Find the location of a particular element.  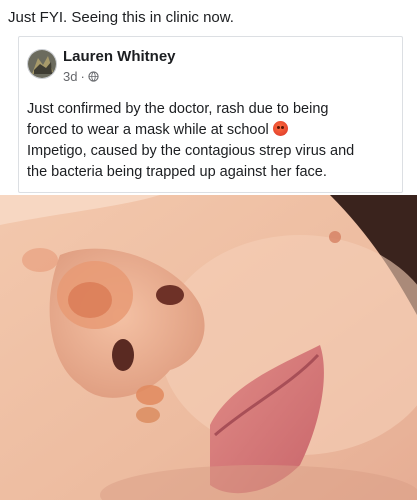

post-meta: 3d · is located at coordinates (81, 76).